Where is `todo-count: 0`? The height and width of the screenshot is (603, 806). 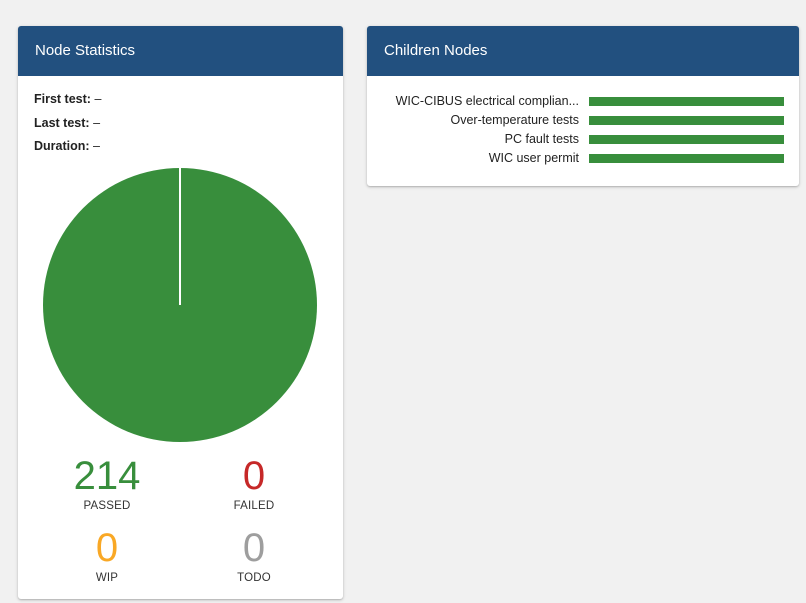 todo-count: 0 is located at coordinates (254, 548).